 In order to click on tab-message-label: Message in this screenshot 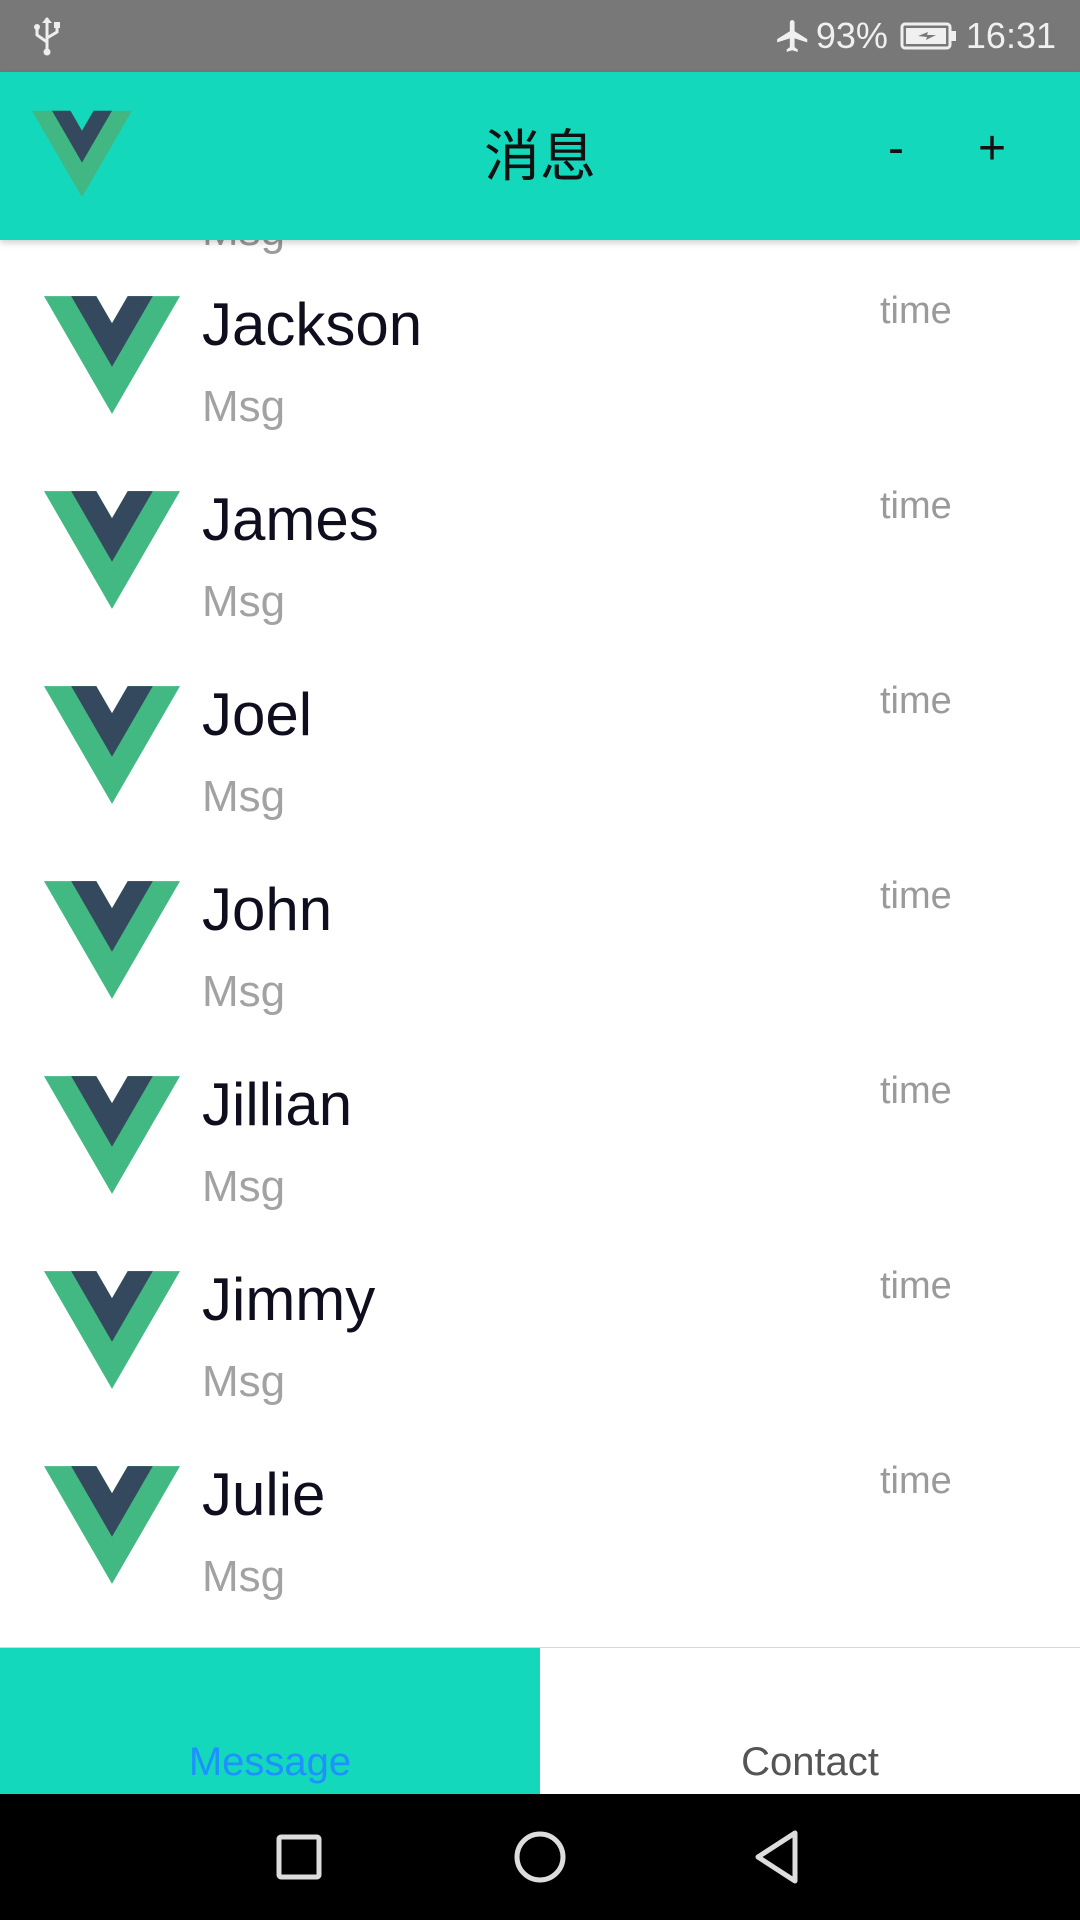, I will do `click(270, 1762)`.